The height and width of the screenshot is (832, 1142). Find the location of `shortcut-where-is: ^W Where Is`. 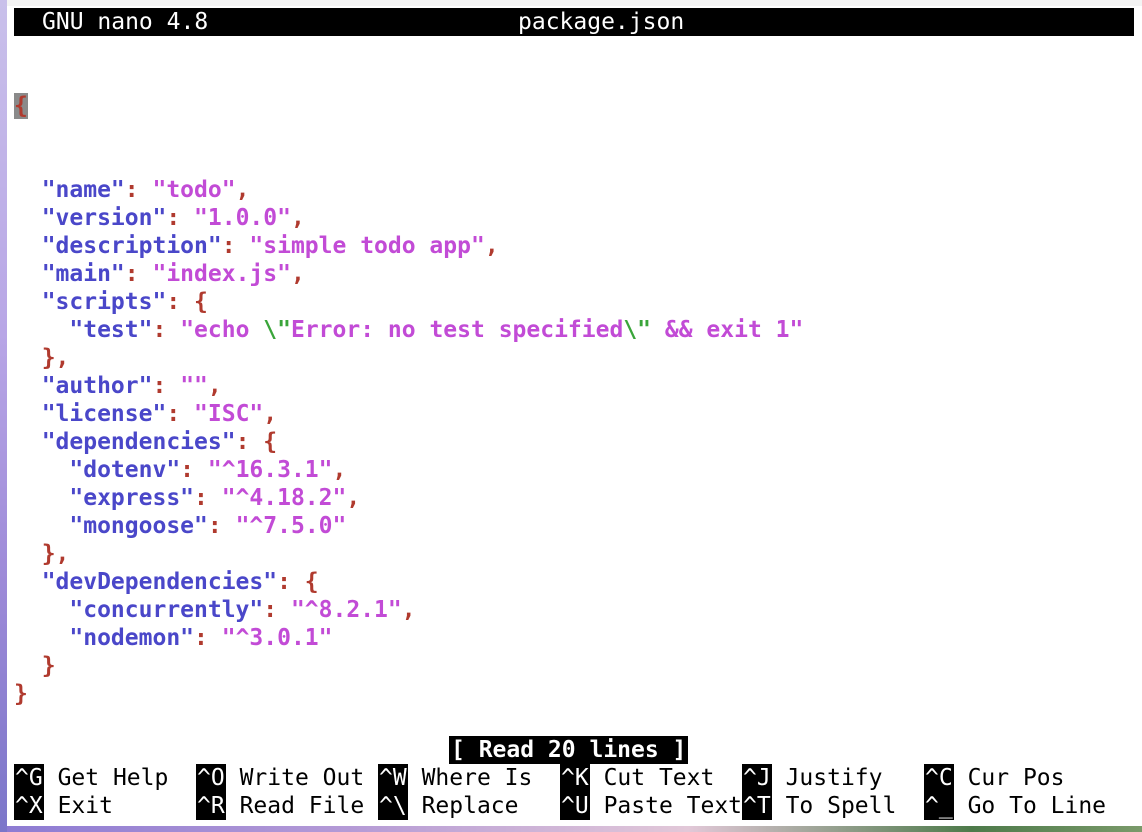

shortcut-where-is: ^W Where Is is located at coordinates (455, 778).